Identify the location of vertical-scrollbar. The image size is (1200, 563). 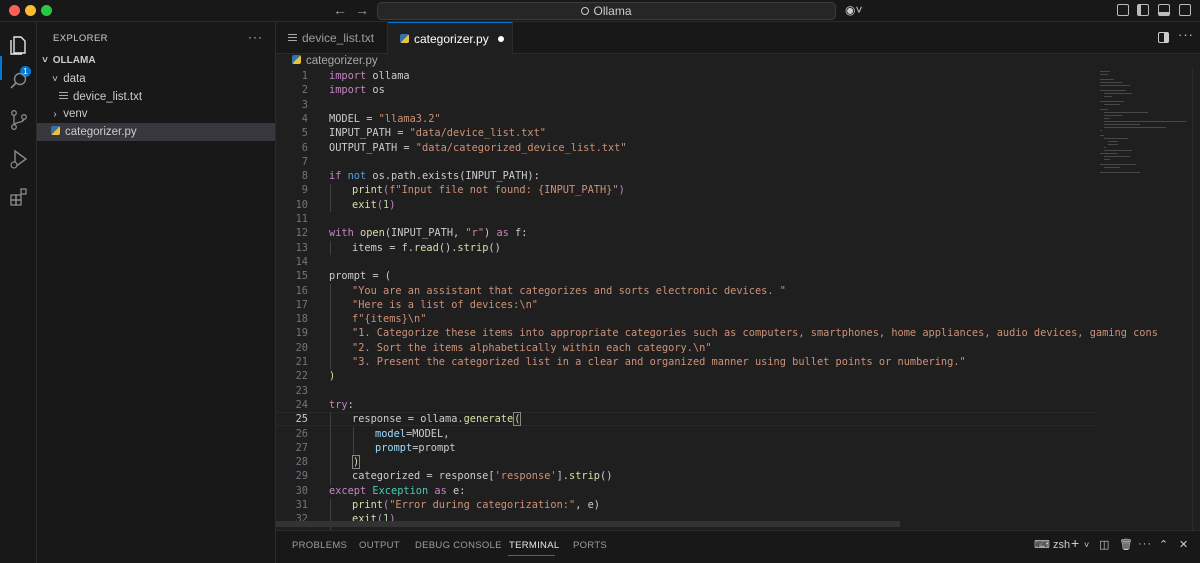
(1196, 299).